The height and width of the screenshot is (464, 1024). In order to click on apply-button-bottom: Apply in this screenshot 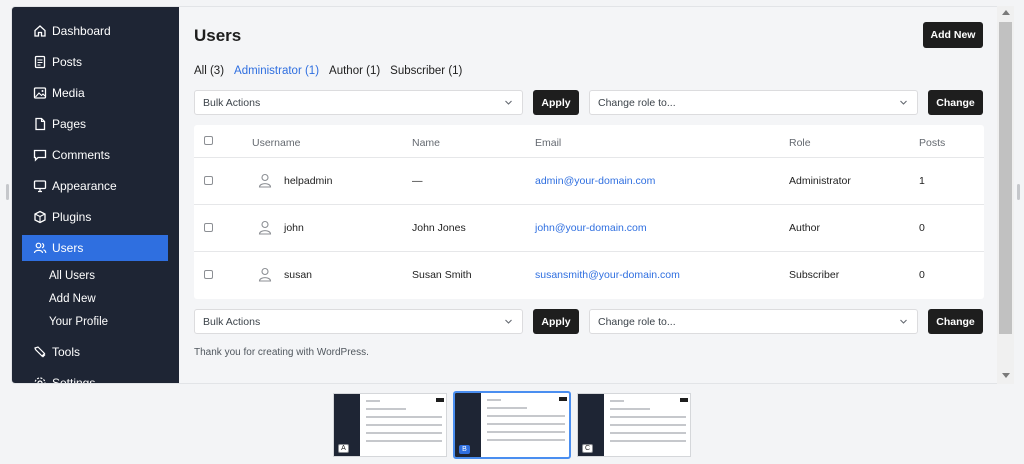, I will do `click(556, 321)`.